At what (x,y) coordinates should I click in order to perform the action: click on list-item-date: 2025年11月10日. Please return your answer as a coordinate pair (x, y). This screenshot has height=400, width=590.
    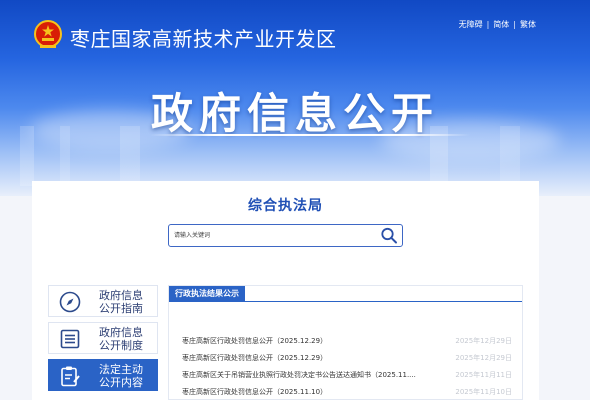
    Looking at the image, I should click on (483, 392).